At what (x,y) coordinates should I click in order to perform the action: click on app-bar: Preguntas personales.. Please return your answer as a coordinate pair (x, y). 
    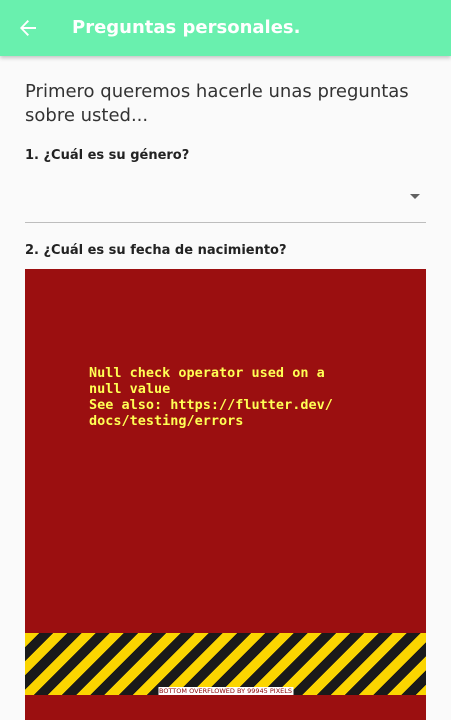
    Looking at the image, I should click on (225, 28).